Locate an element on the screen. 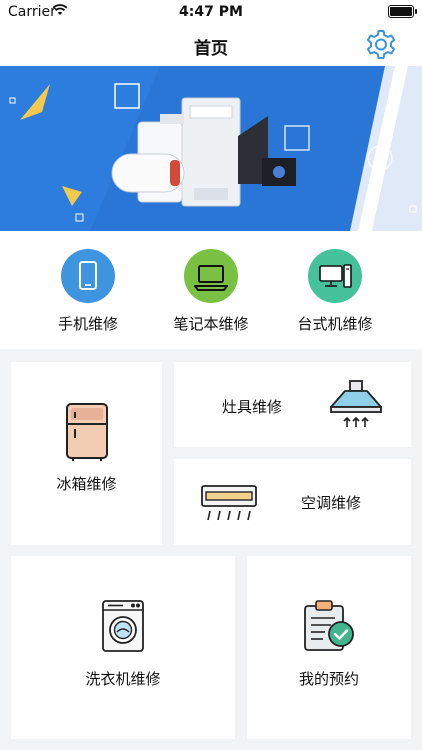 The width and height of the screenshot is (422, 750). desktop-icon is located at coordinates (335, 276).